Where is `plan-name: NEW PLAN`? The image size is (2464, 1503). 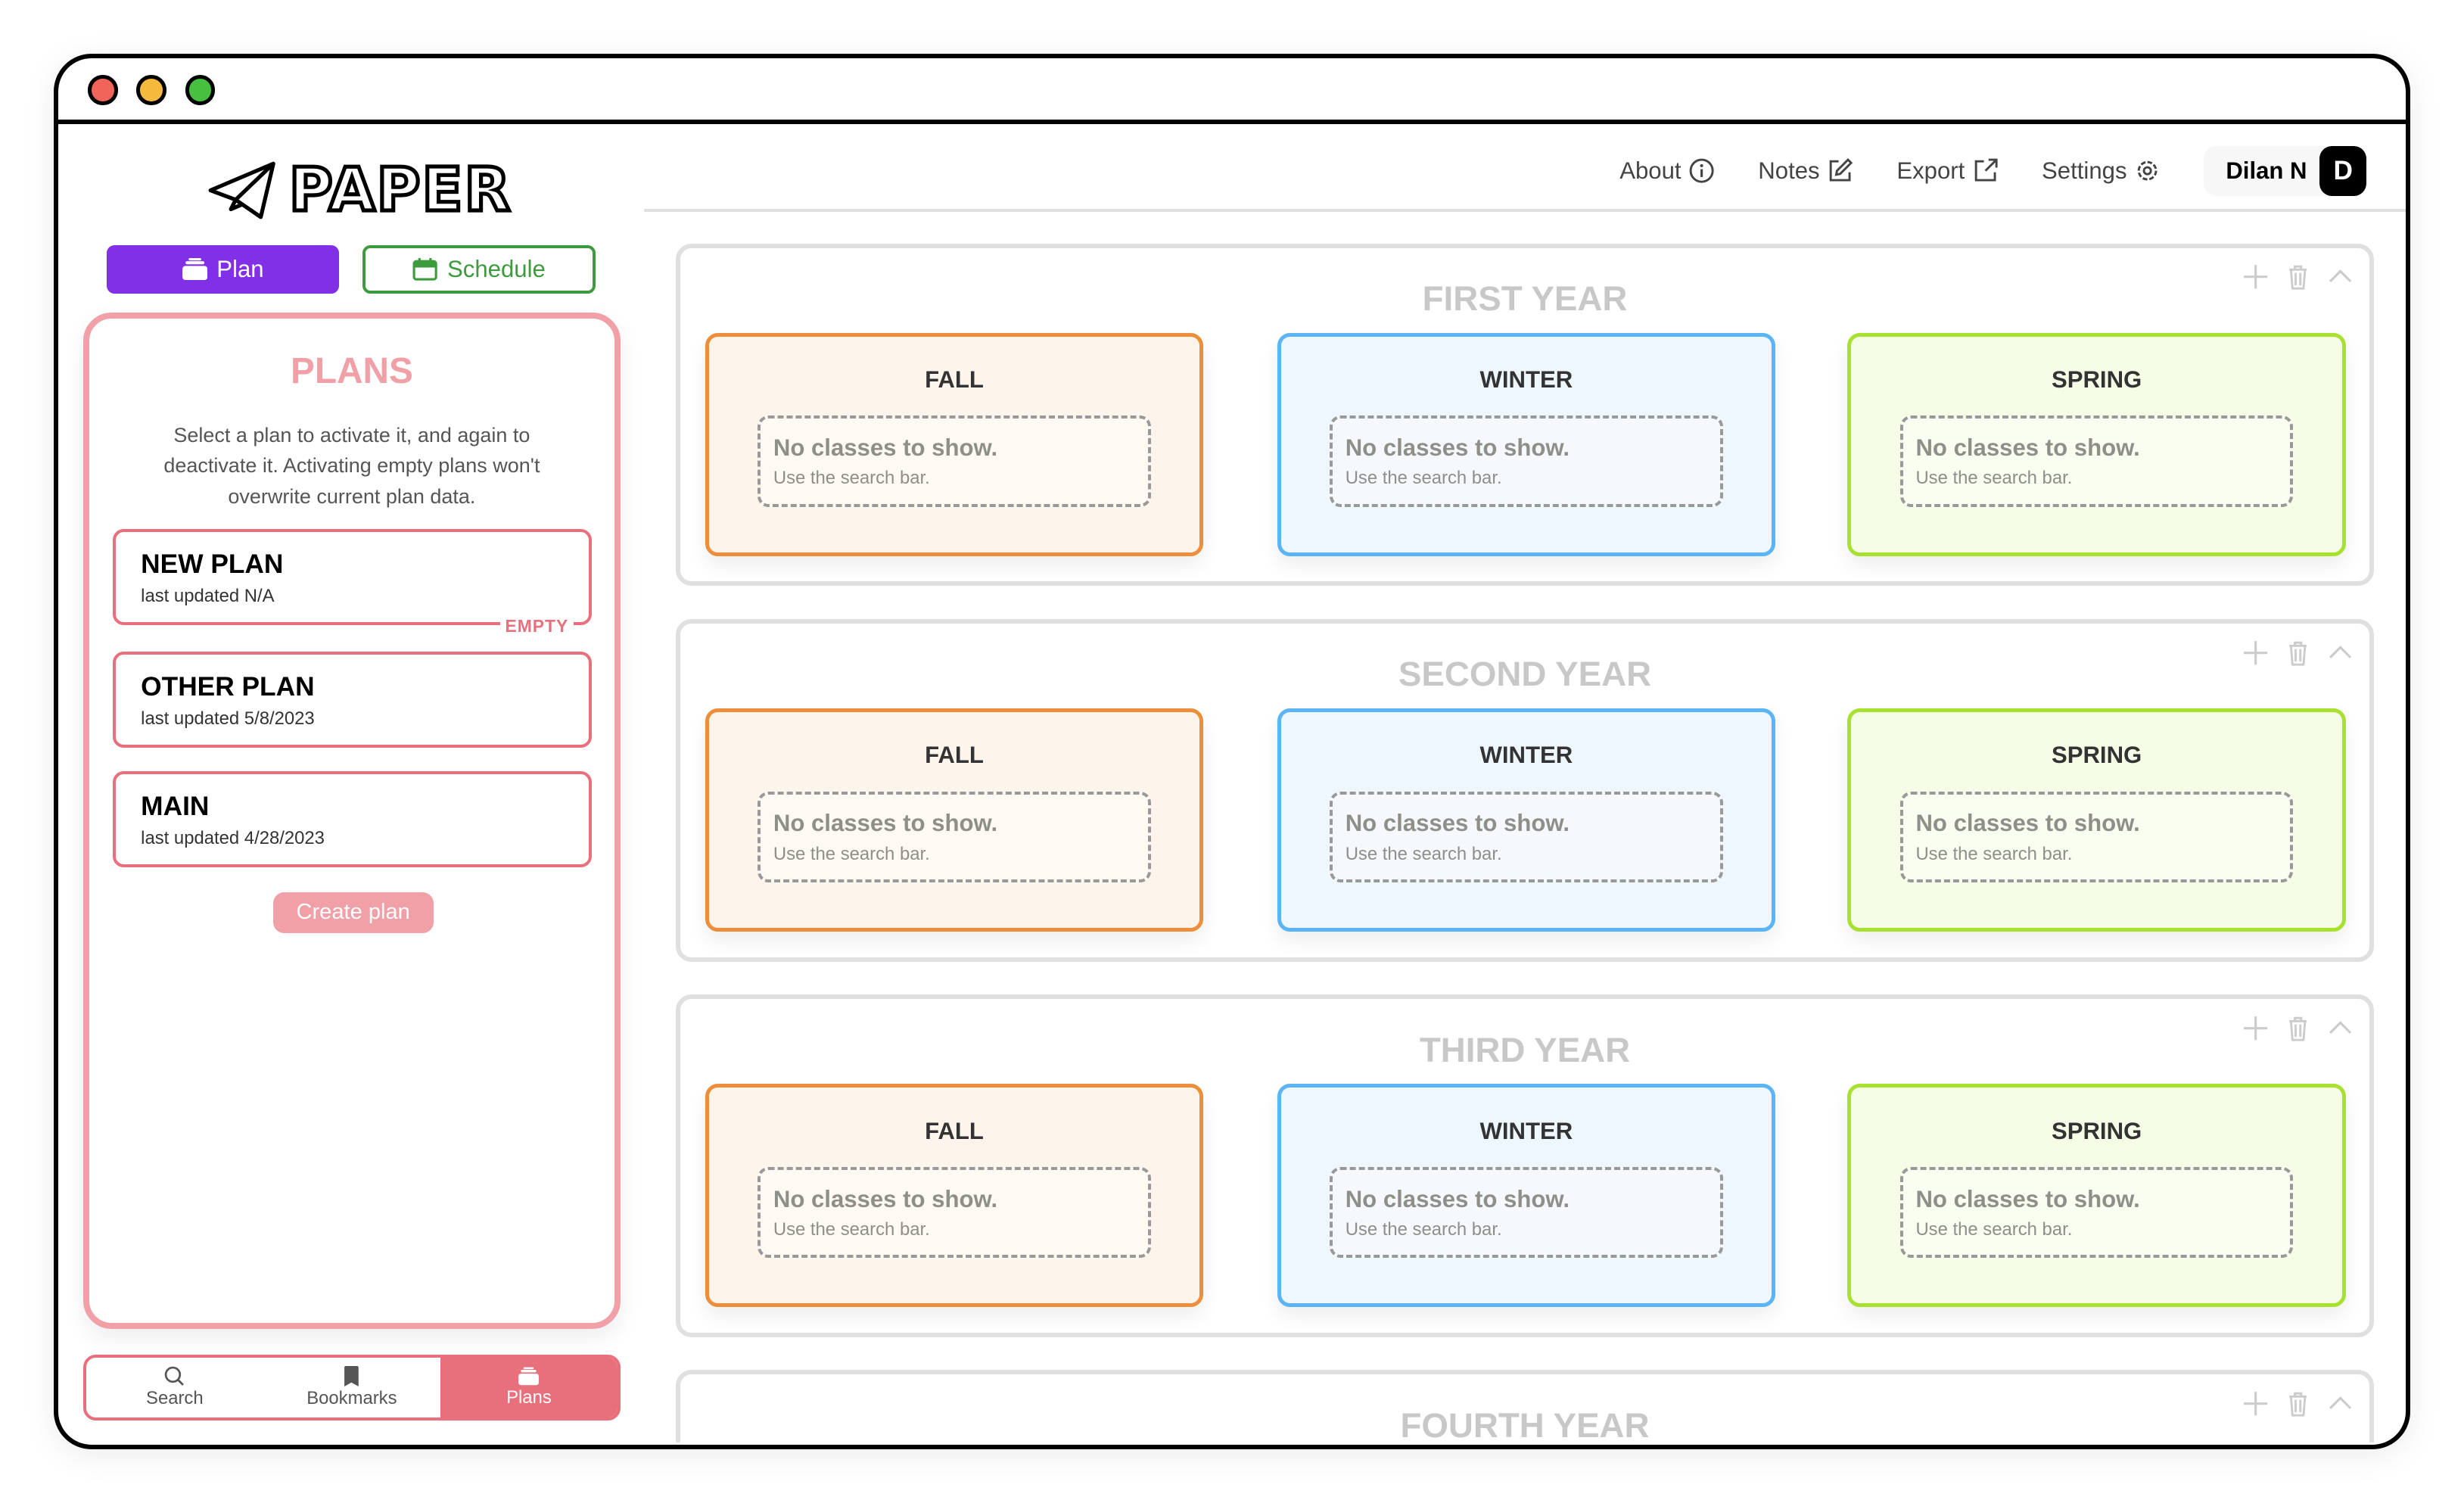
plan-name: NEW PLAN is located at coordinates (213, 564).